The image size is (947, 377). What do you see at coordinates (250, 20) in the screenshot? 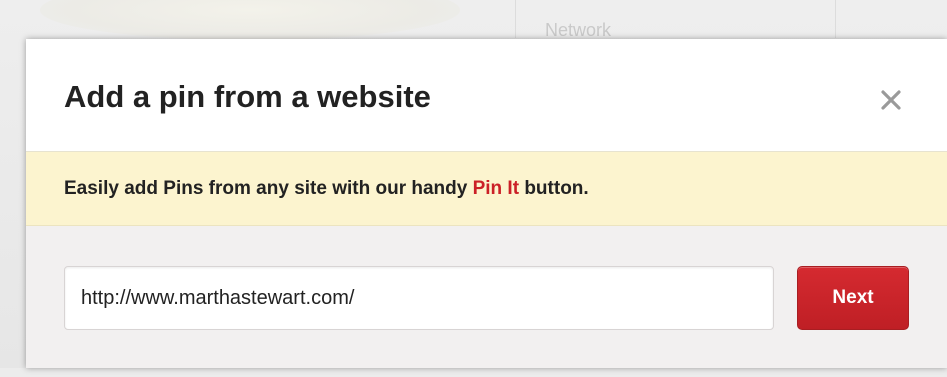
I see `background-blur-shape` at bounding box center [250, 20].